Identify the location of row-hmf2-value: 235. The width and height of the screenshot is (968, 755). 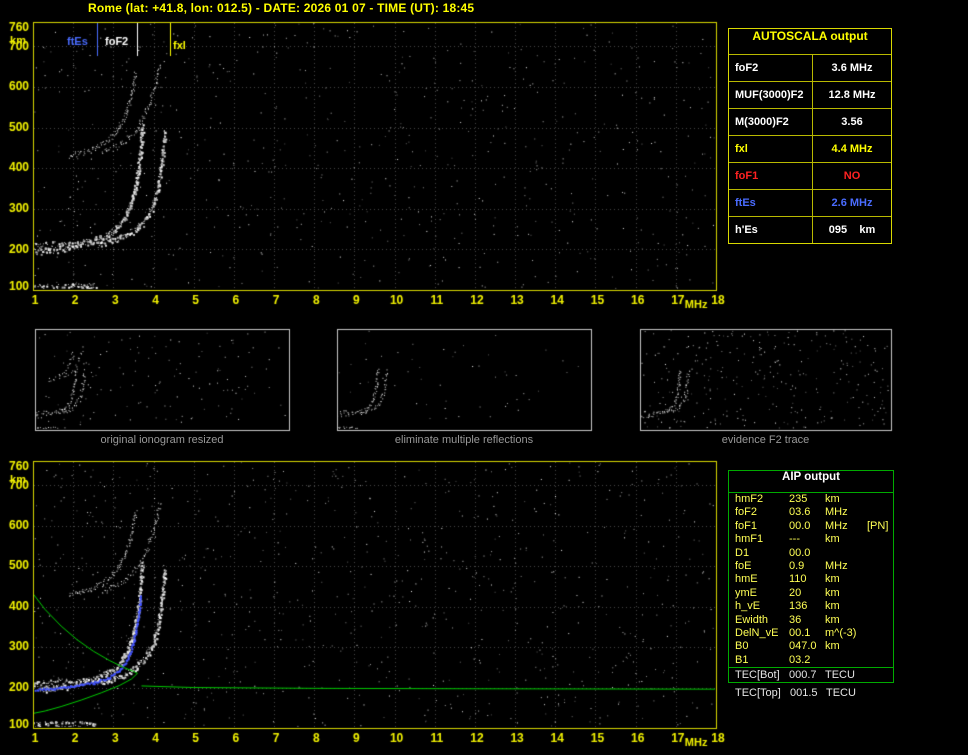
(798, 499).